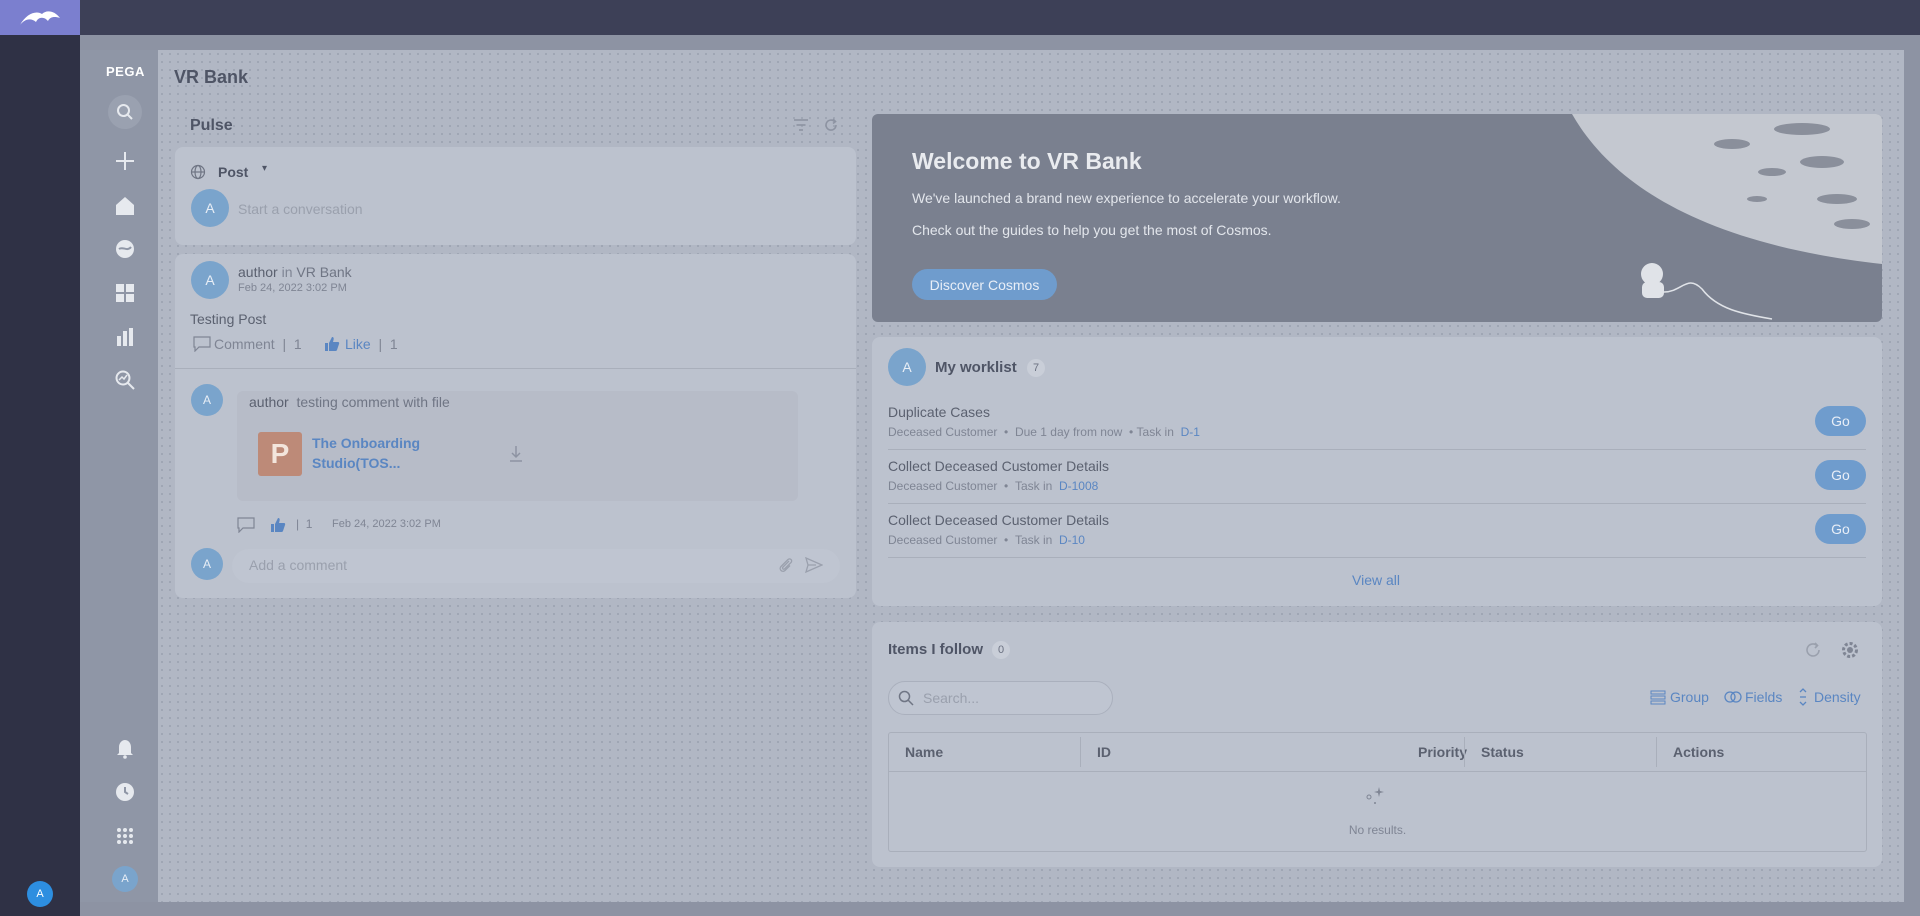  Describe the element at coordinates (386, 524) in the screenshot. I see `comment-timestamp: Feb 24, 2022 3:02 PM` at that location.